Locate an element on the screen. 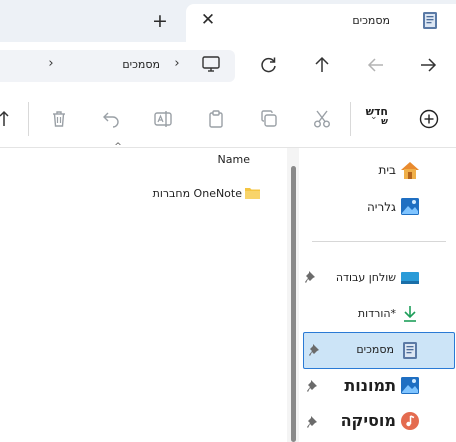 This screenshot has width=456, height=442. breadcrumb-documents: מסמכים is located at coordinates (125, 65).